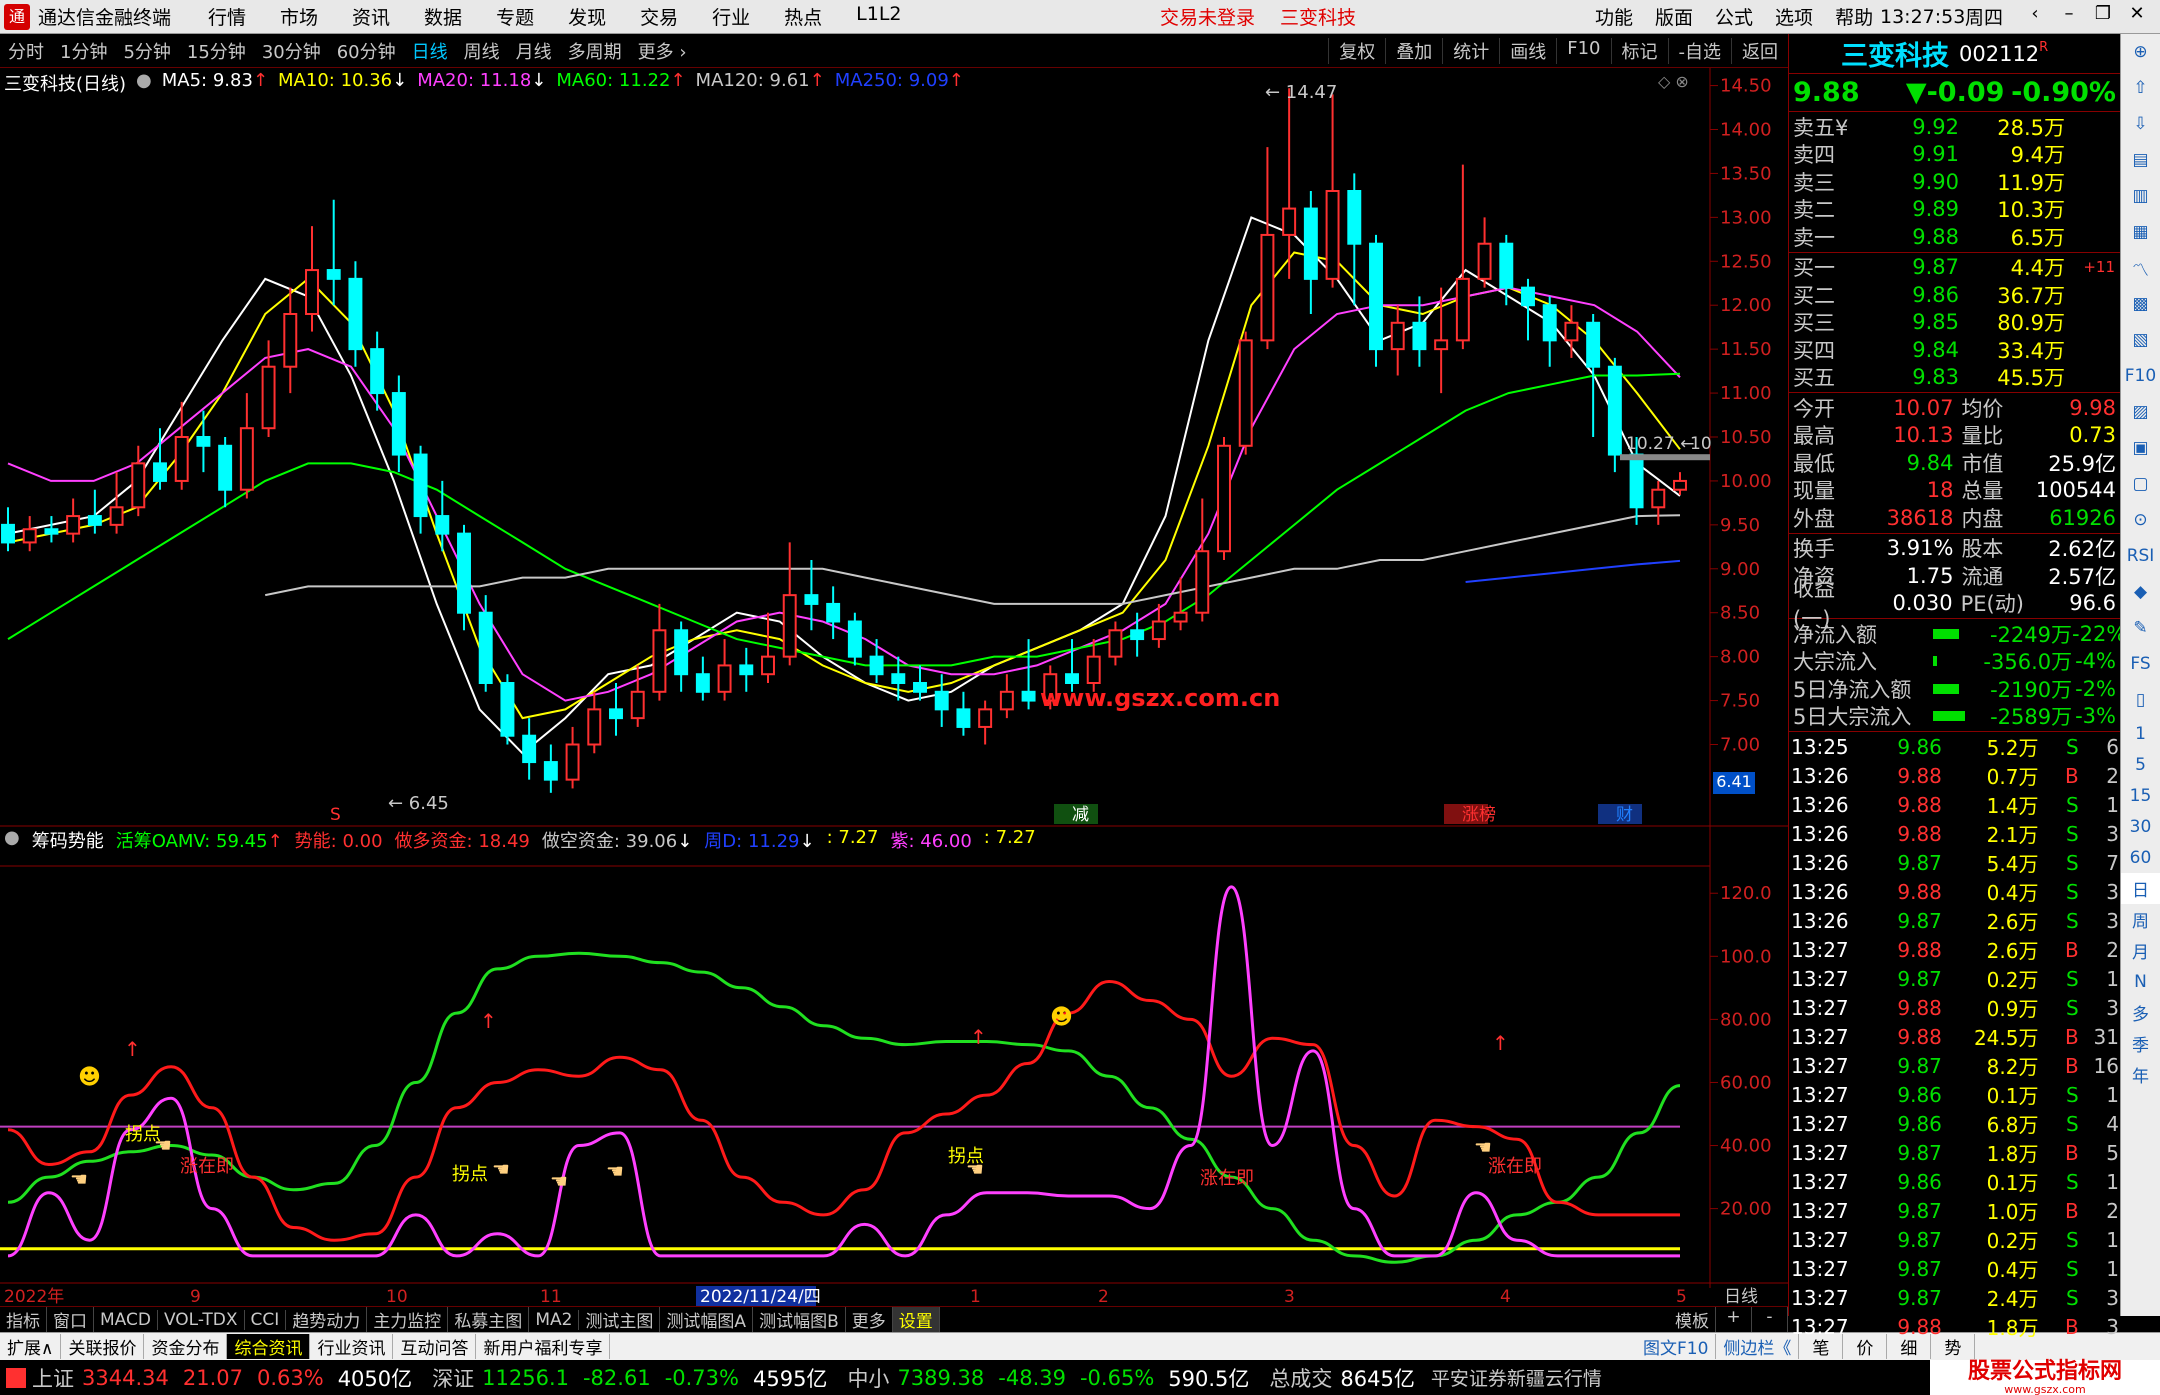 This screenshot has height=1395, width=2160. What do you see at coordinates (799, 1319) in the screenshot?
I see `itab-test-b: 测试幅图B` at bounding box center [799, 1319].